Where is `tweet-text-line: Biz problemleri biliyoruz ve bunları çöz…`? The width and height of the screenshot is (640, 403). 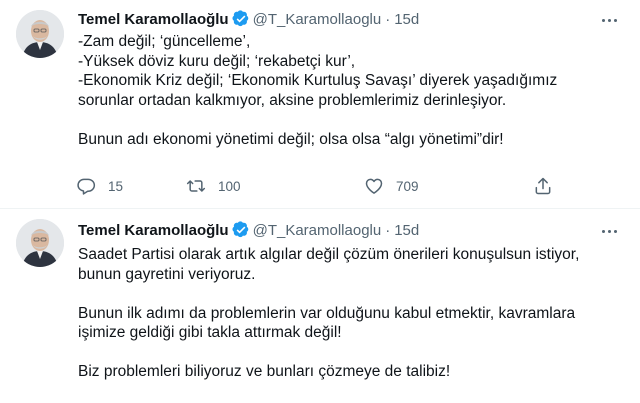
tweet-text-line: Biz problemleri biliyoruz ve bunları çöz… is located at coordinates (264, 371).